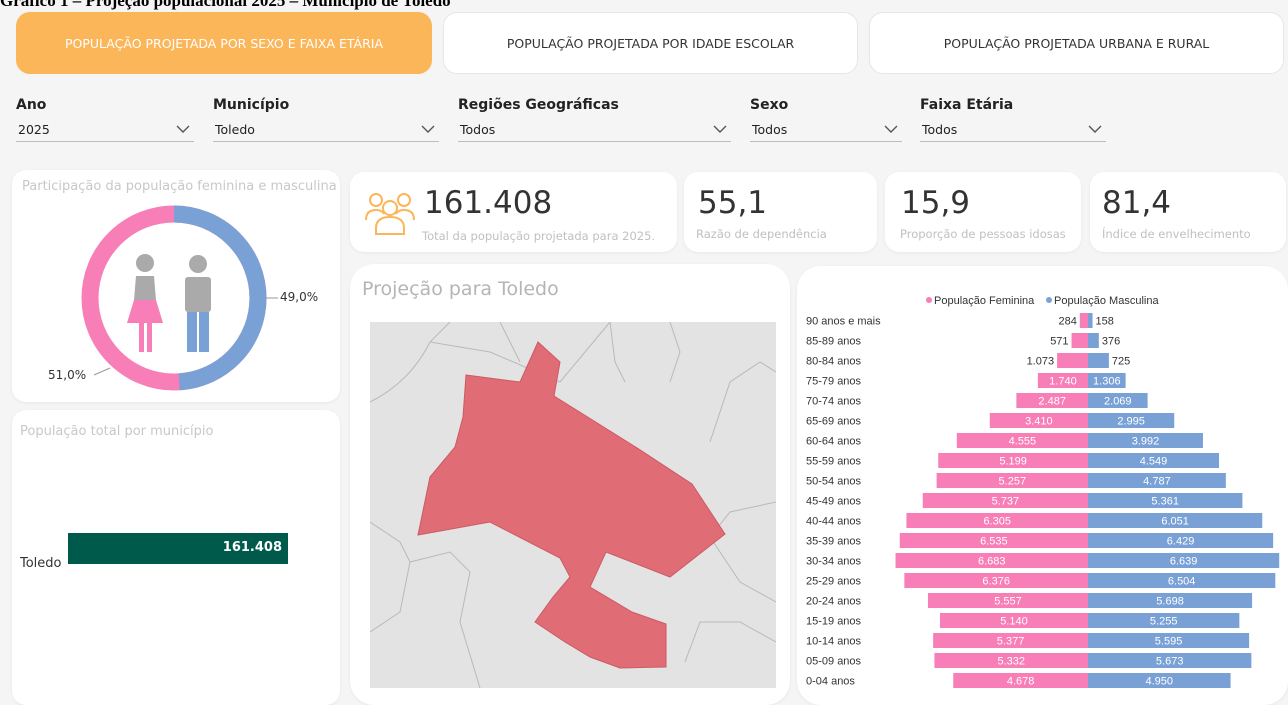 Image resolution: width=1288 pixels, height=705 pixels. Describe the element at coordinates (761, 234) in the screenshot. I see `kpi-dependency-label: Razão de dependência` at that location.